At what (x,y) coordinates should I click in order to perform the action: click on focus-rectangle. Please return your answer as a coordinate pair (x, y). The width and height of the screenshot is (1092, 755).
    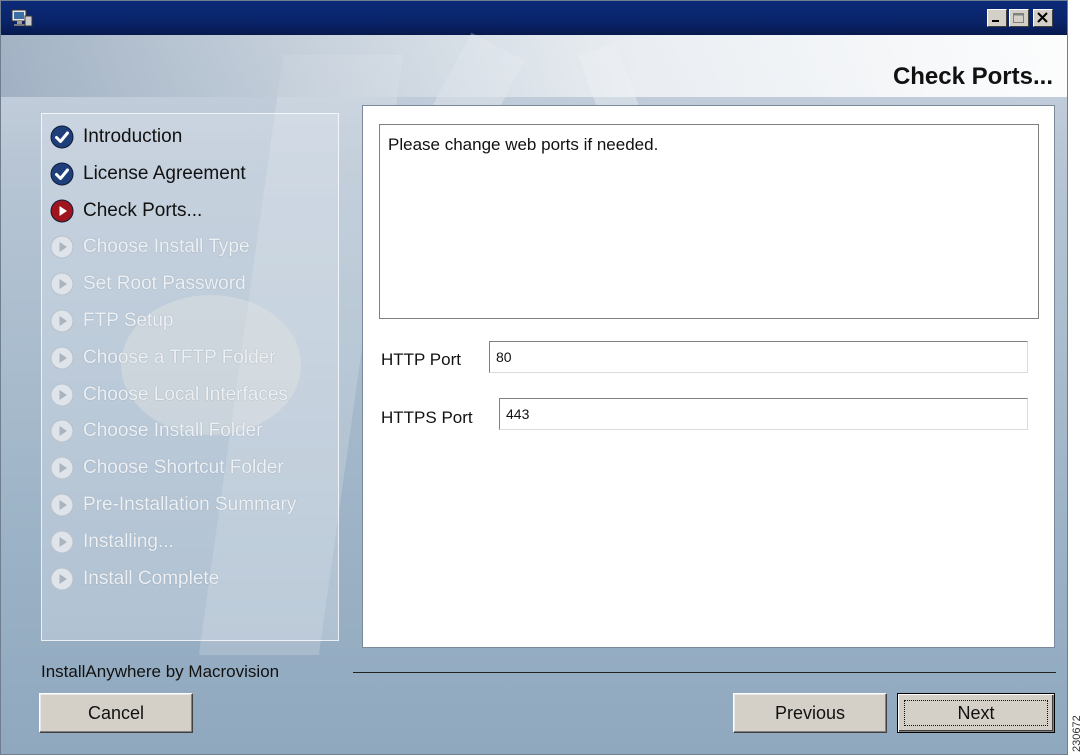
    Looking at the image, I should click on (976, 713).